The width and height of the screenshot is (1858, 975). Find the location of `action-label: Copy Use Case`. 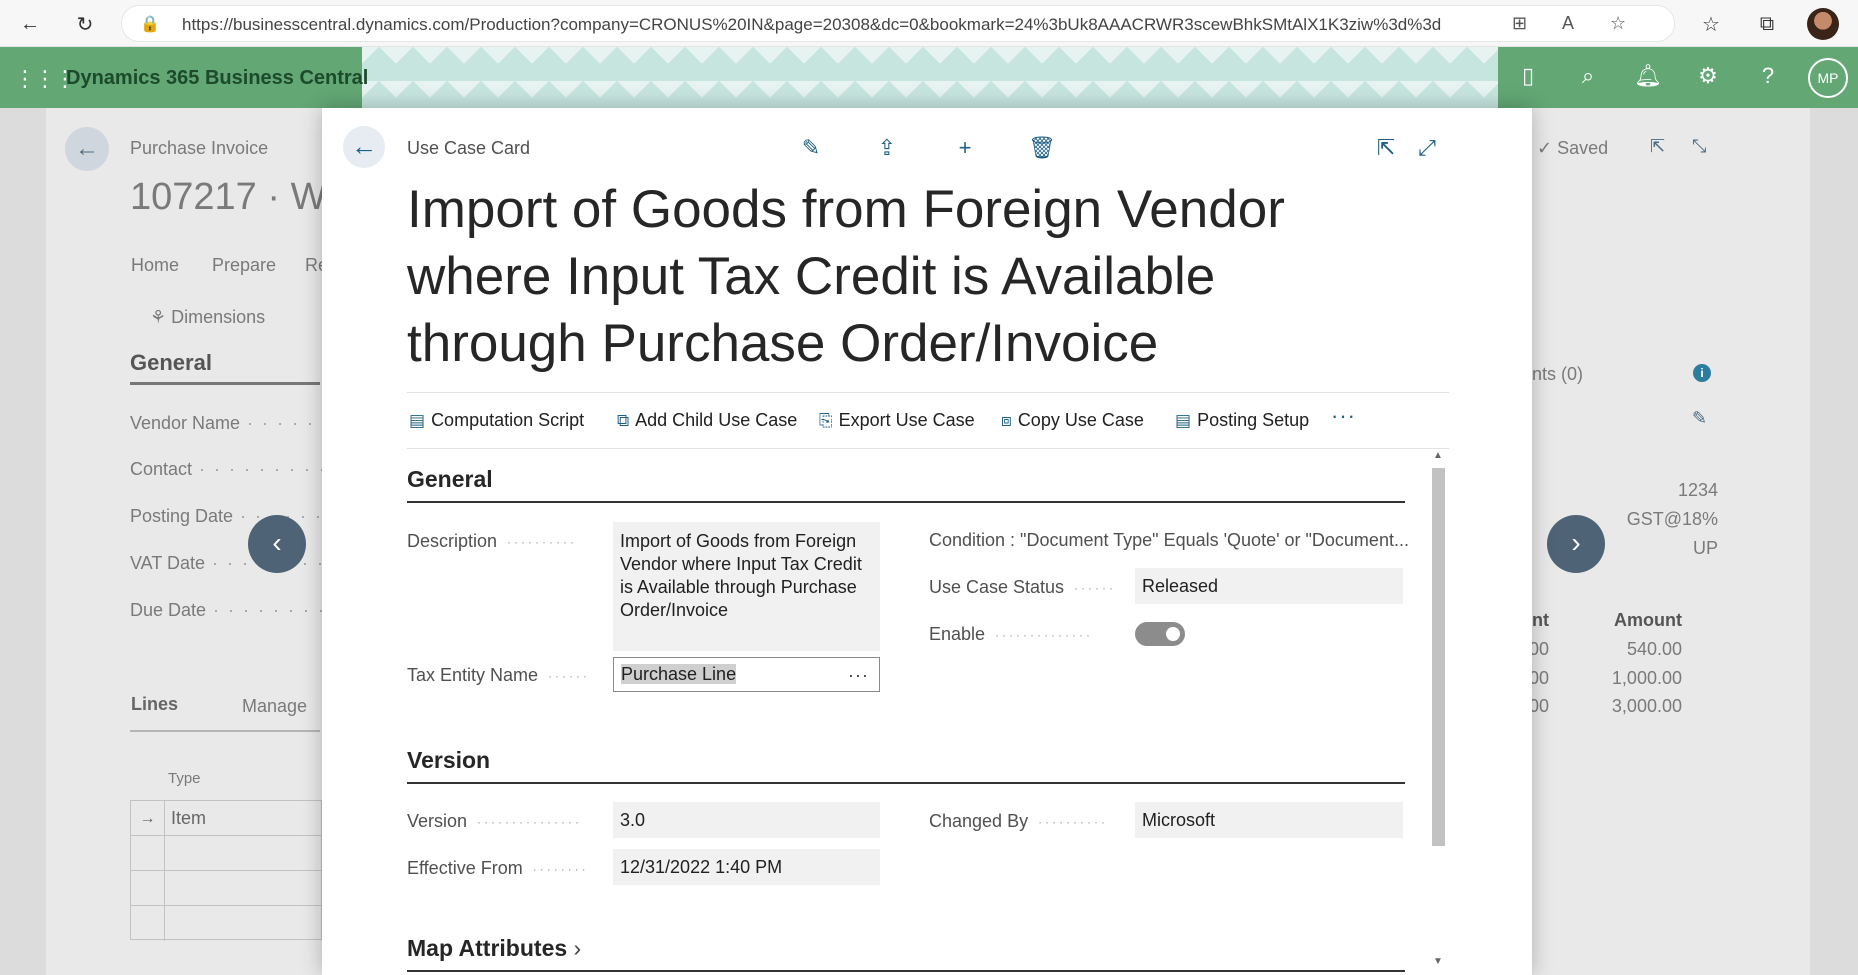

action-label: Copy Use Case is located at coordinates (1080, 420).